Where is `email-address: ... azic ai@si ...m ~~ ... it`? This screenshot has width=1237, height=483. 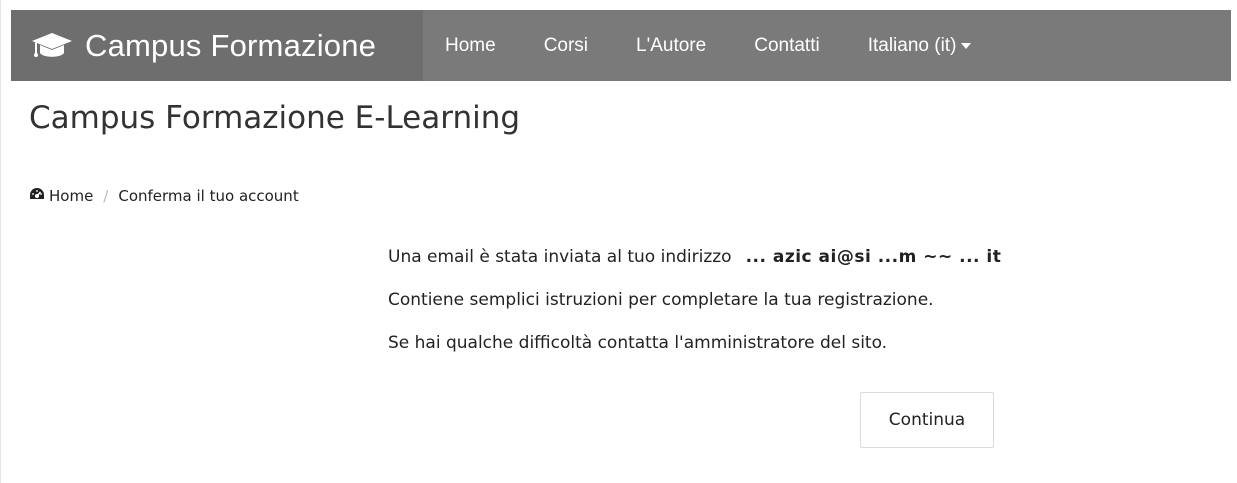
email-address: ... azic ai@si ...m ~~ ... it is located at coordinates (873, 257).